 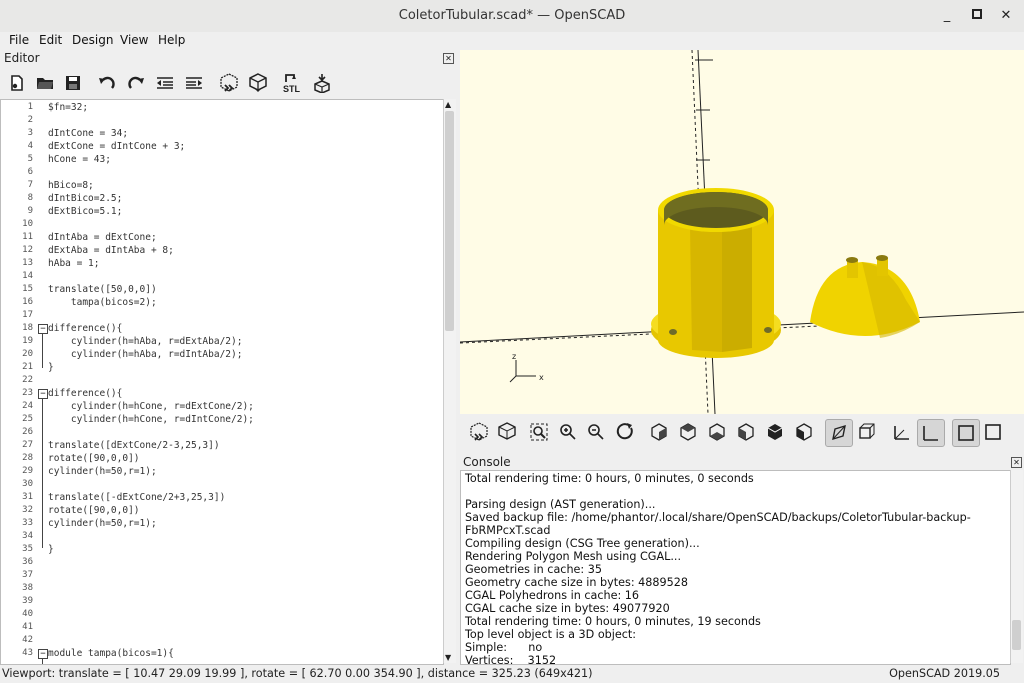 What do you see at coordinates (775, 432) in the screenshot?
I see `view-front-icon` at bounding box center [775, 432].